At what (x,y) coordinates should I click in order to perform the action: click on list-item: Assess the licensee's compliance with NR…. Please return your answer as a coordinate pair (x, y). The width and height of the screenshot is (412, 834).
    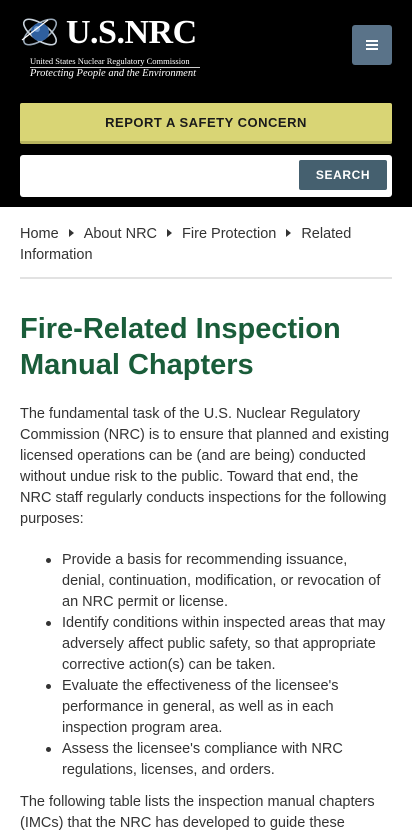
    Looking at the image, I should click on (220, 760).